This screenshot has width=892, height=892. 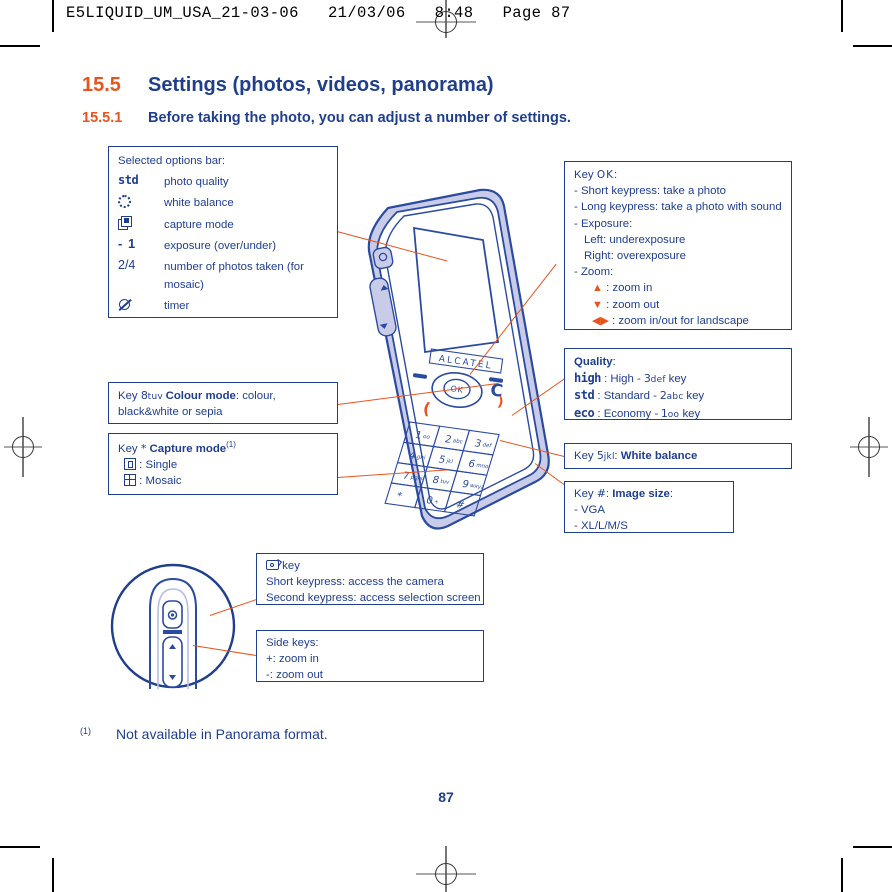 What do you see at coordinates (678, 175) in the screenshot?
I see `ok-box-heading: Key OK:` at bounding box center [678, 175].